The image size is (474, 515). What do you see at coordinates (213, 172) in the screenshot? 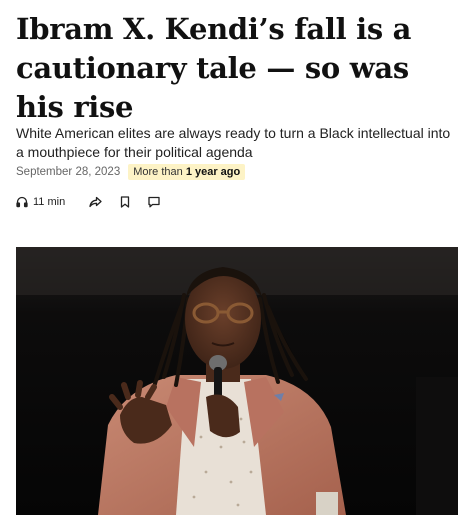
I see `age-badge-value: 1 year ago` at bounding box center [213, 172].